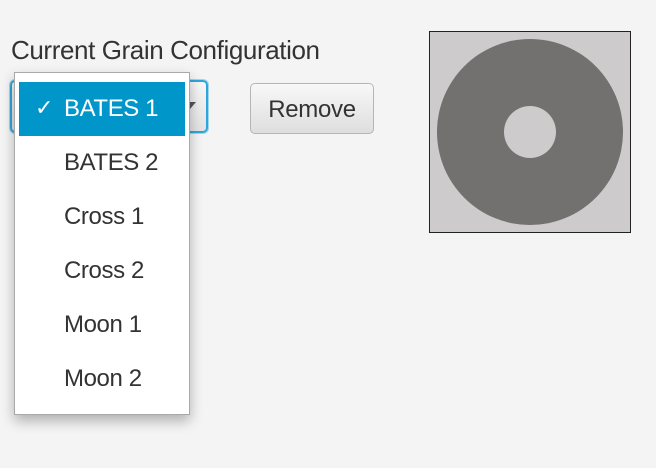  What do you see at coordinates (111, 108) in the screenshot?
I see `dropdown-option-label: BATES 1` at bounding box center [111, 108].